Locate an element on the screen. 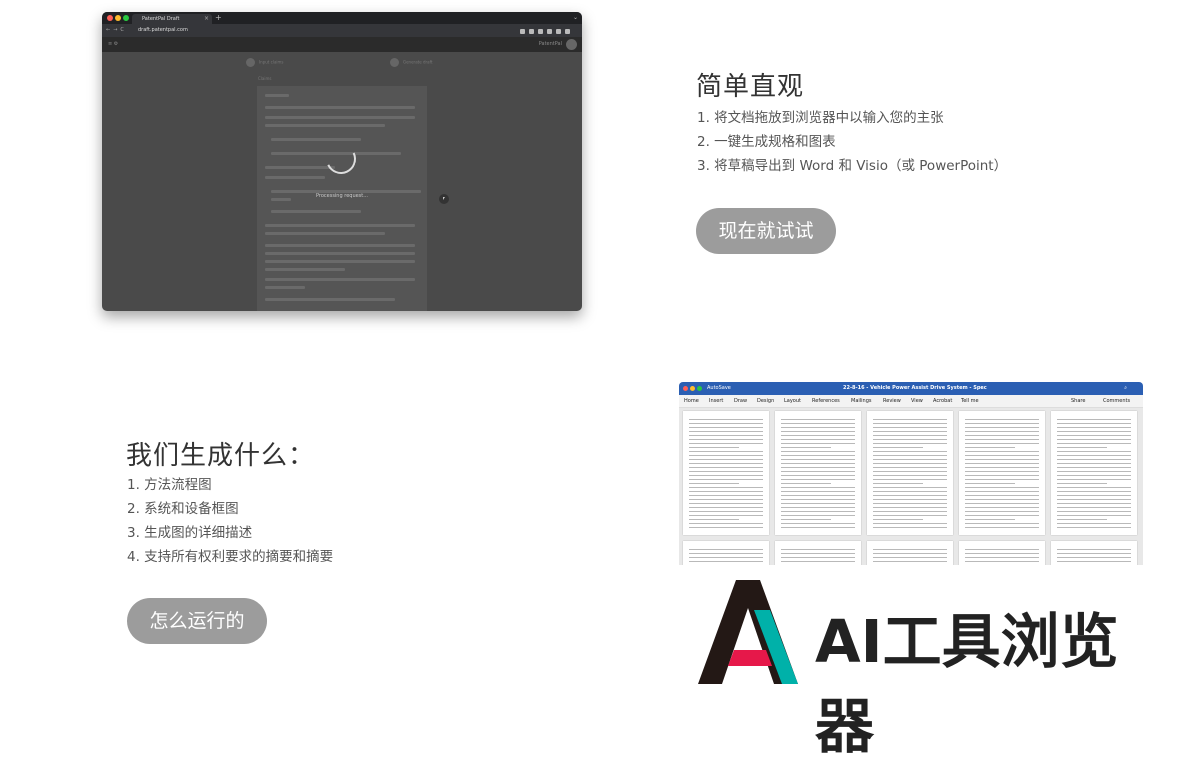 The image size is (1183, 764). ribbon-tab-references: References is located at coordinates (826, 401).